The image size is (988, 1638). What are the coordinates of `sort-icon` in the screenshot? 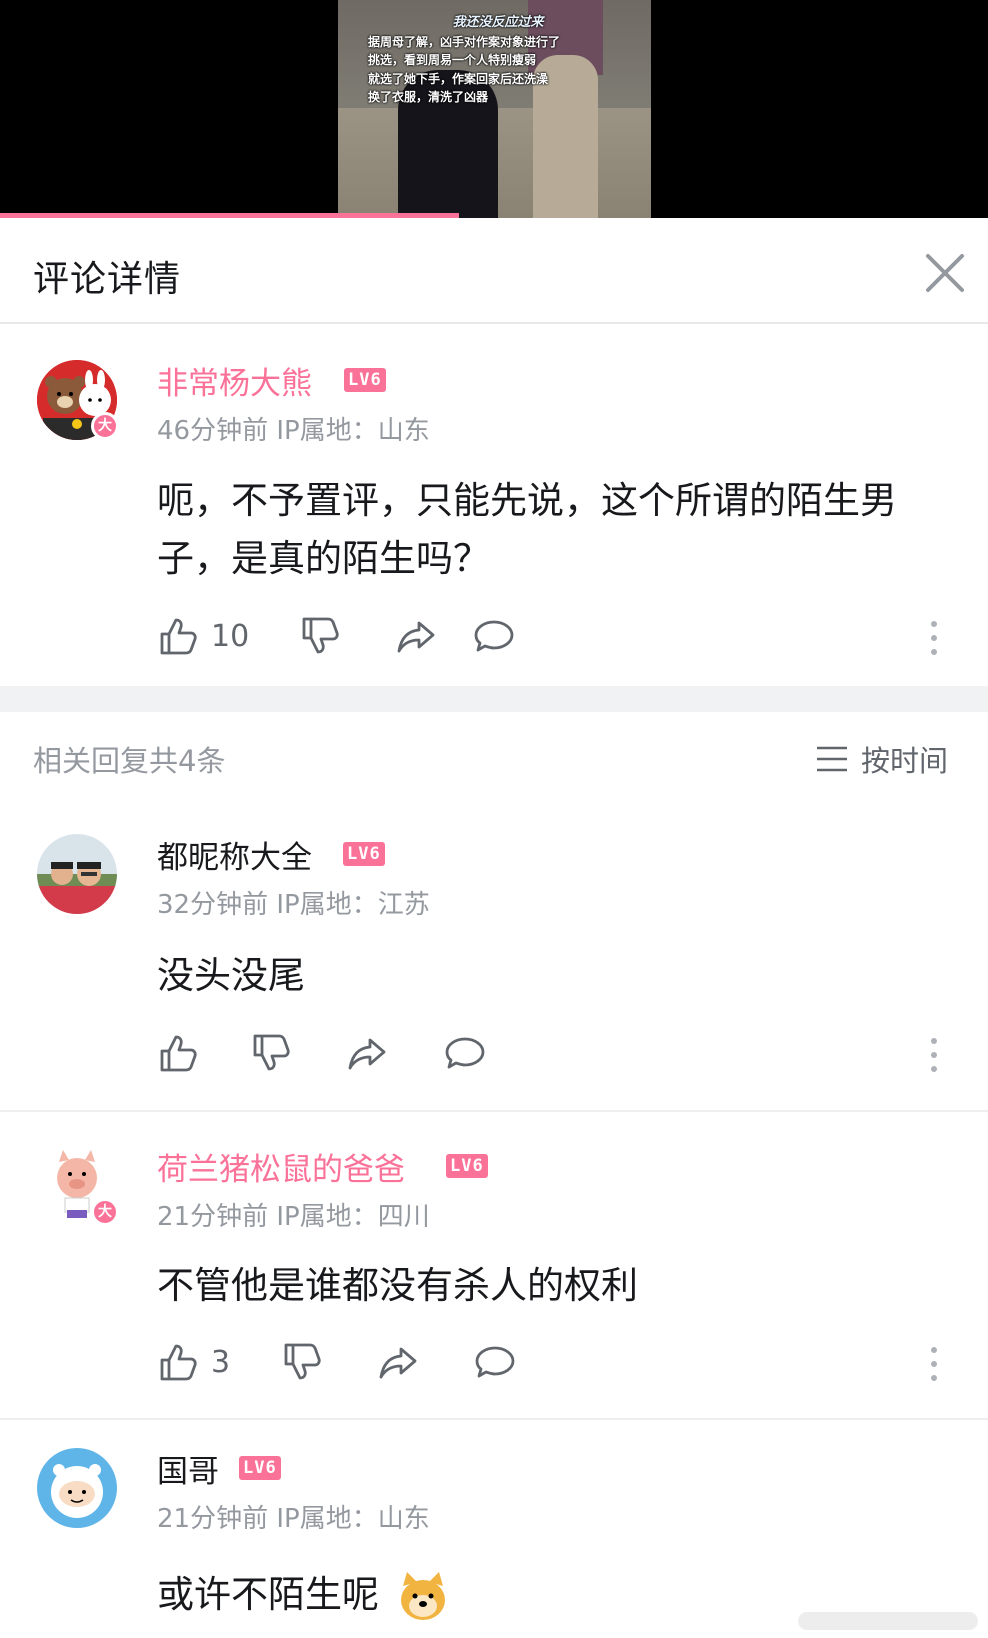 It's located at (832, 759).